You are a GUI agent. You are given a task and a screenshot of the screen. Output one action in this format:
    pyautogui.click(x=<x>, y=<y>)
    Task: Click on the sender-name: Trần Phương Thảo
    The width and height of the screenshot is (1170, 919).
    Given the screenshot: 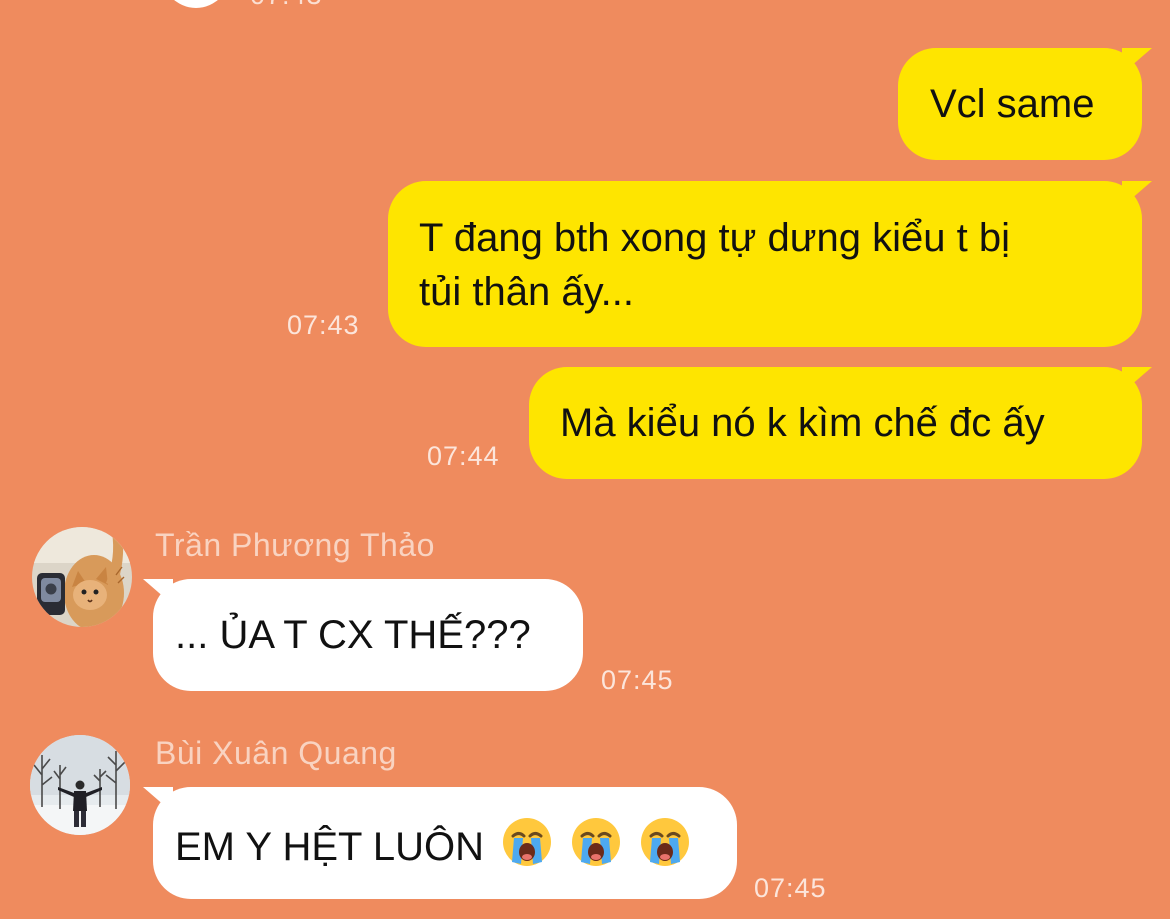 What is the action you would take?
    pyautogui.click(x=295, y=545)
    